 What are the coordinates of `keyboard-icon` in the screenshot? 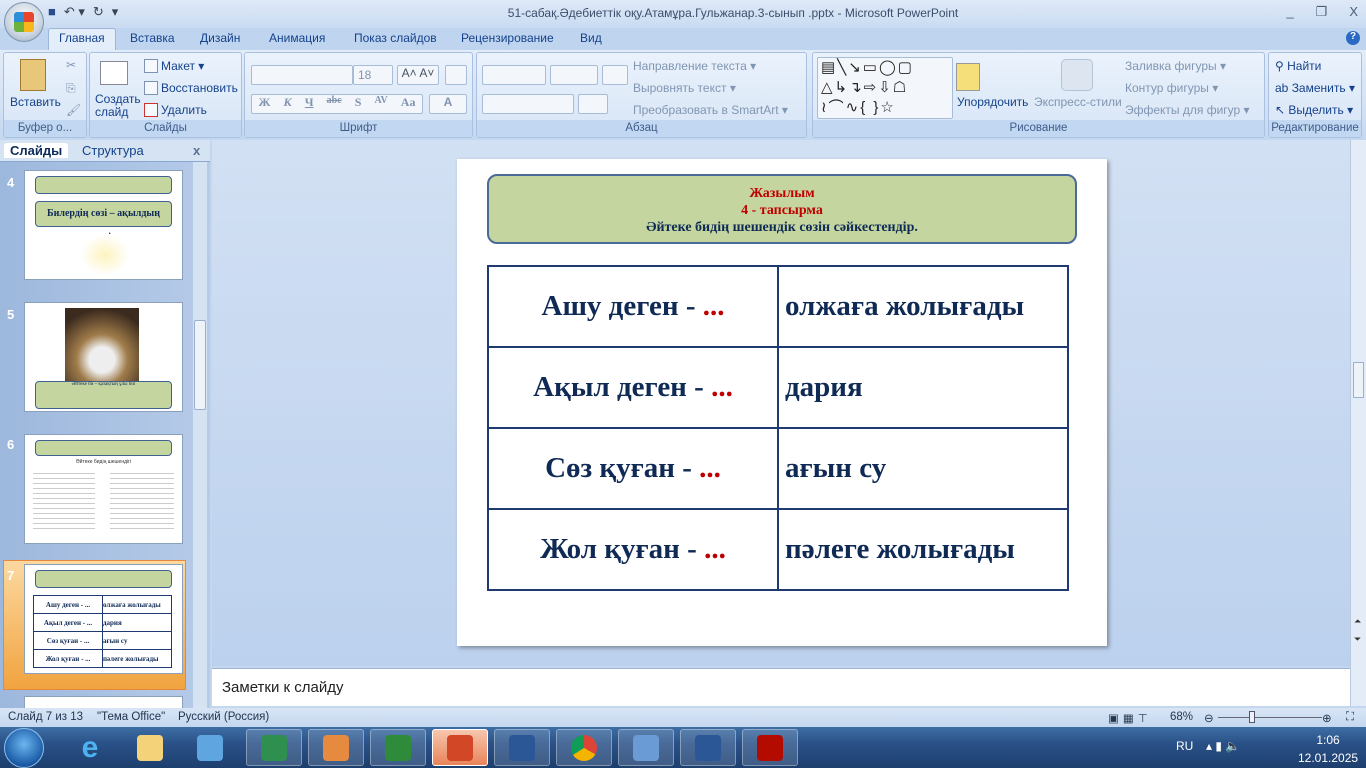 It's located at (646, 747).